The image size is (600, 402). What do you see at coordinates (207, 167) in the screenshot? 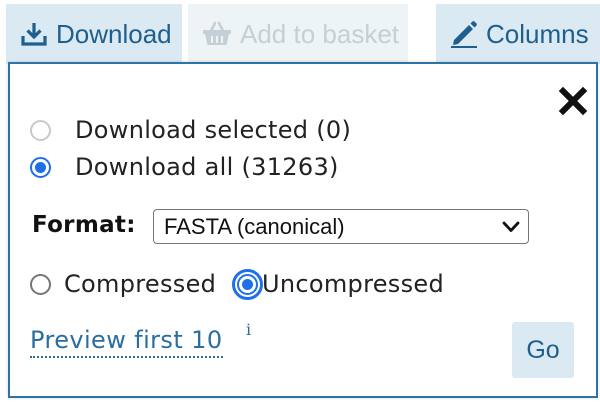
I see `download-all-label: Download all (31263)` at bounding box center [207, 167].